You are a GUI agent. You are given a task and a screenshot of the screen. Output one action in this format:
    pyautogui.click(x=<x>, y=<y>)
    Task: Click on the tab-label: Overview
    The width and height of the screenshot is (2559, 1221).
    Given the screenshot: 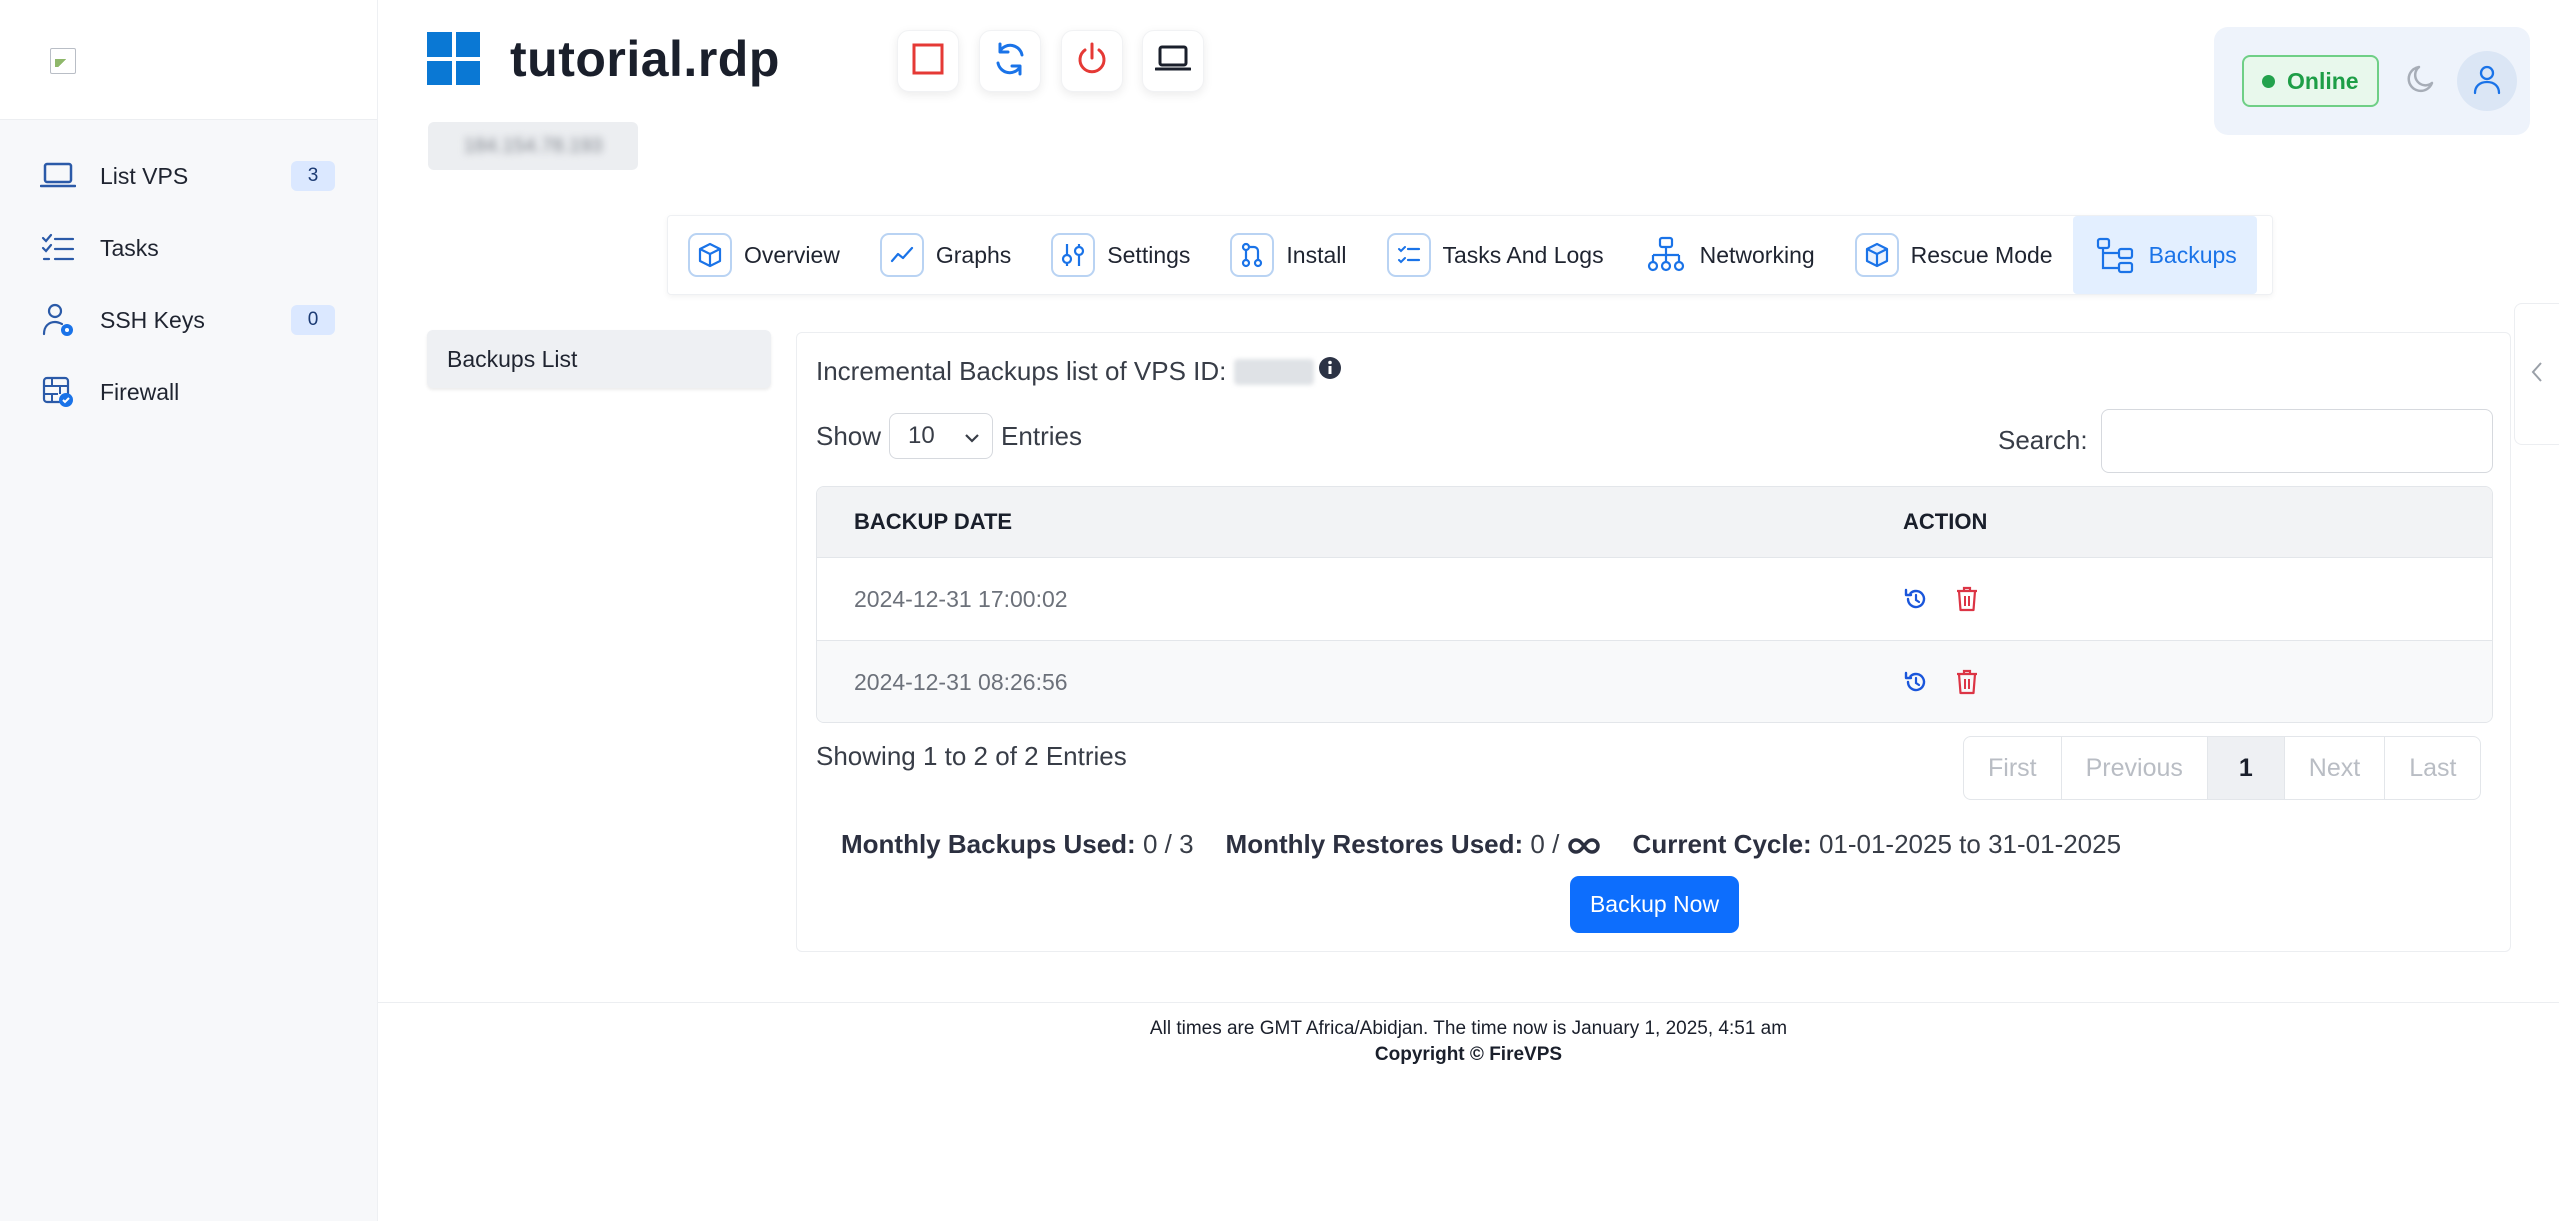 What is the action you would take?
    pyautogui.click(x=792, y=254)
    